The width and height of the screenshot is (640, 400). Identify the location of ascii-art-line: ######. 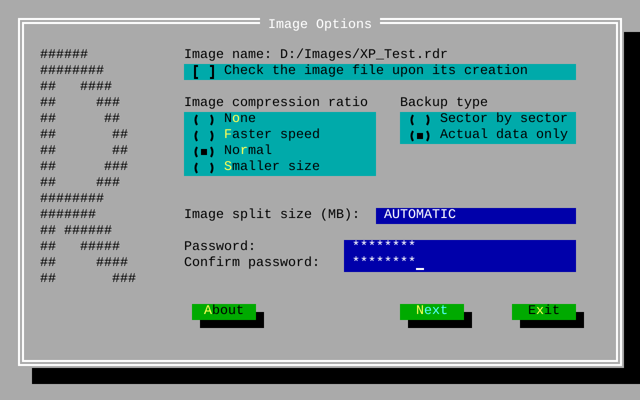
(64, 56).